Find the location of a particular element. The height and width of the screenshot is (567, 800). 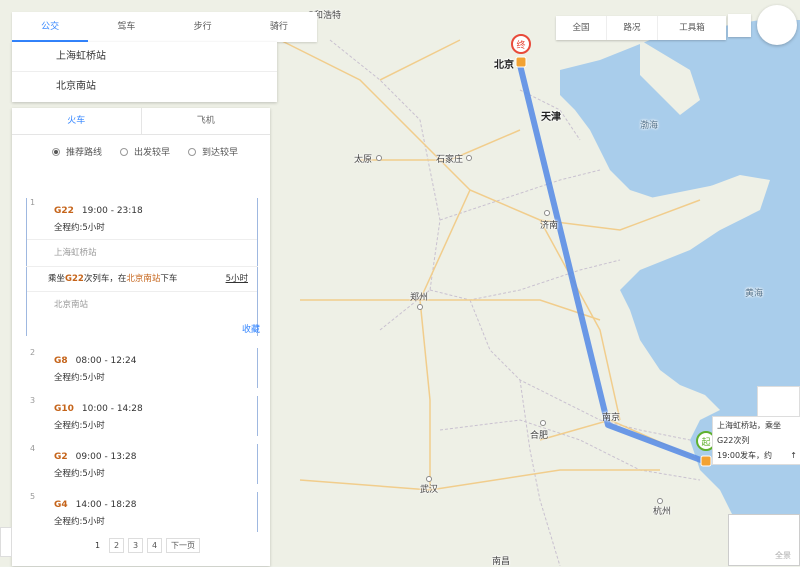

arrow-up-icon: ↑ is located at coordinates (793, 455).